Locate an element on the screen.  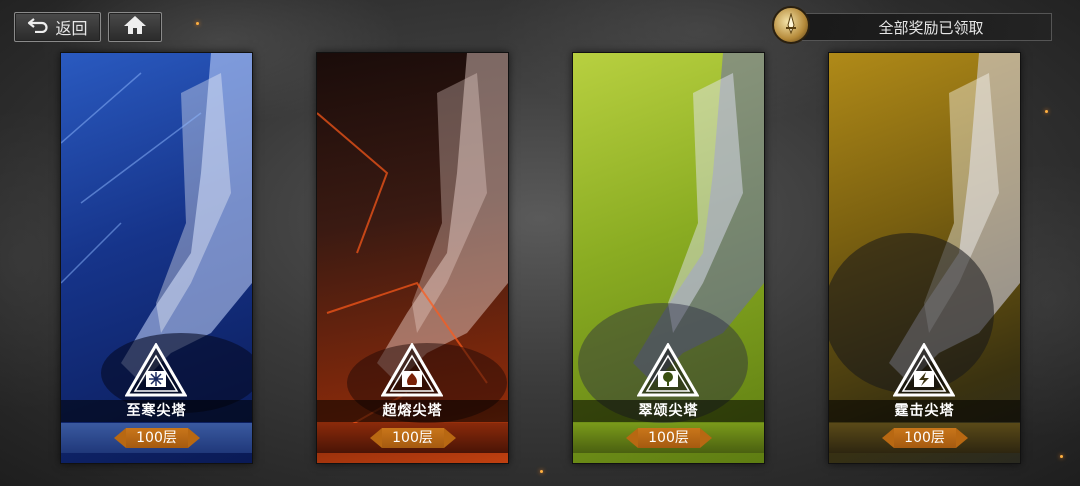
tree-emblem-icon is located at coordinates (668, 370).